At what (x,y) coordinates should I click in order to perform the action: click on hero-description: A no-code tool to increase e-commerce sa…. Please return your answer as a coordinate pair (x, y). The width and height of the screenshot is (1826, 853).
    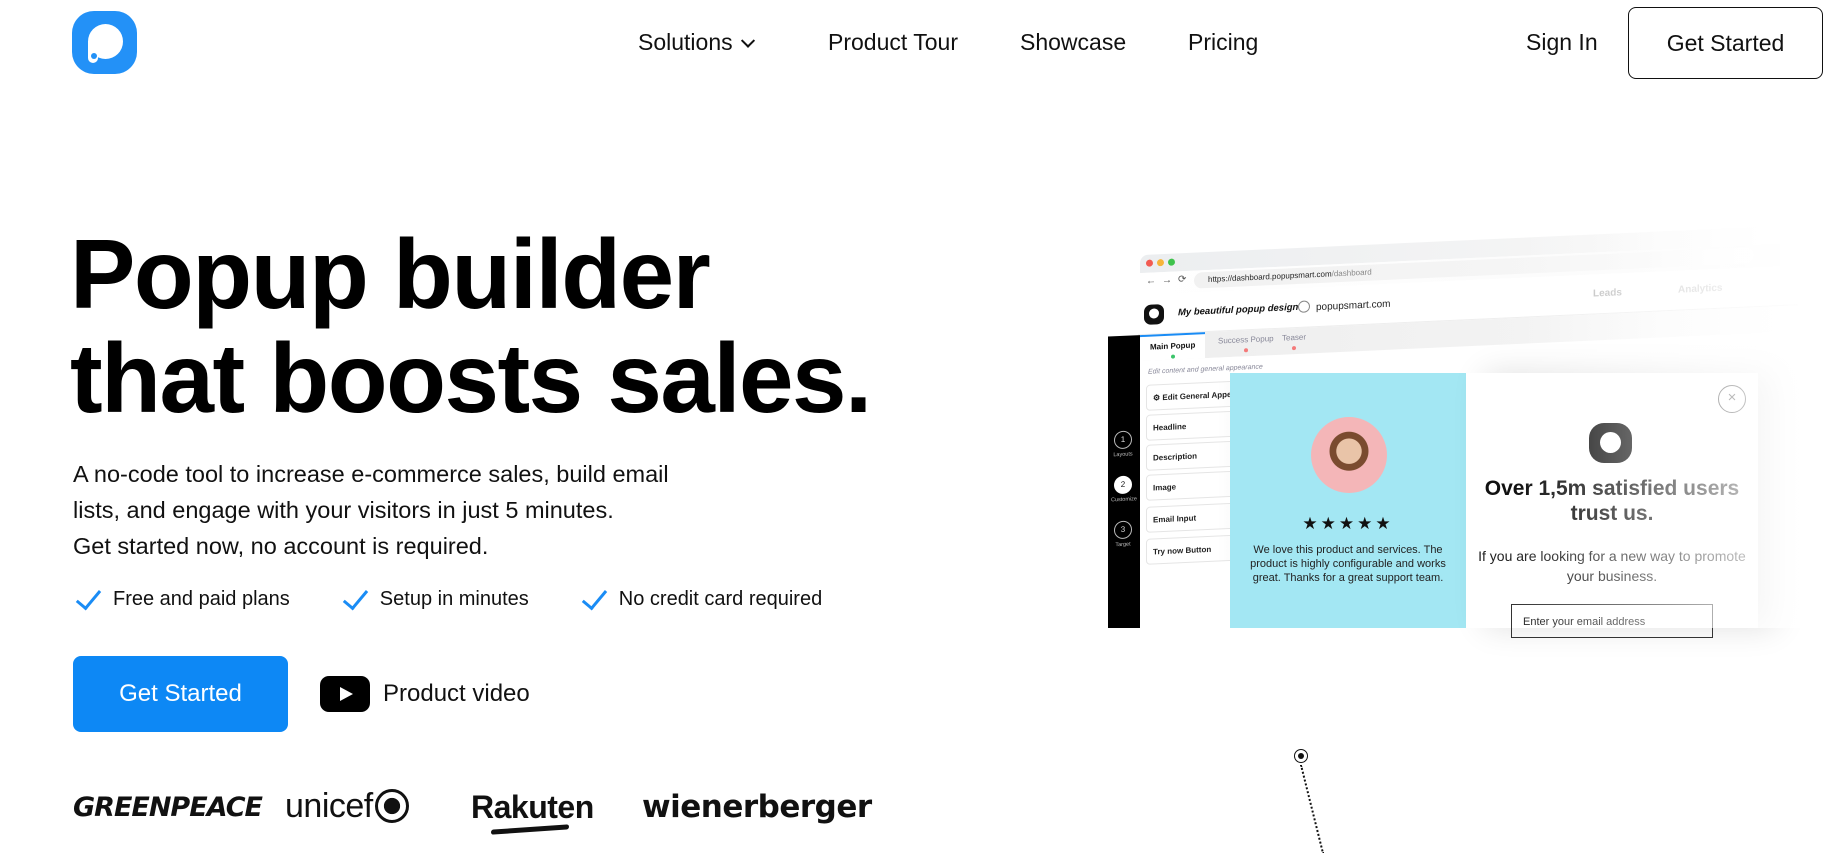
    Looking at the image, I should click on (371, 510).